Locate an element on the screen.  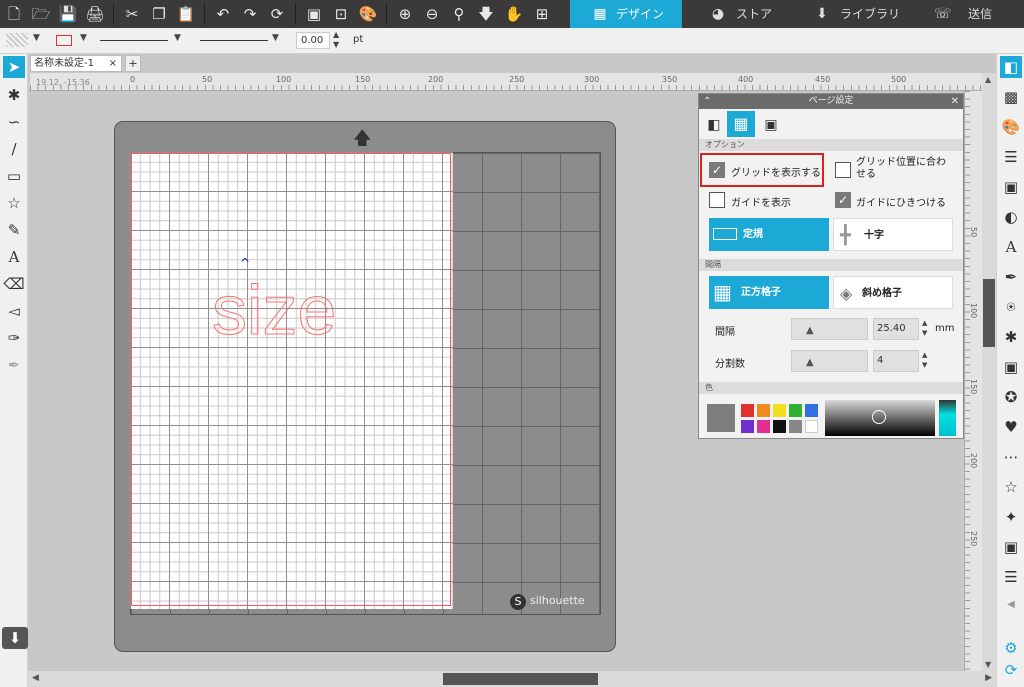
fill-pattern-icon: ▣ is located at coordinates (1011, 187).